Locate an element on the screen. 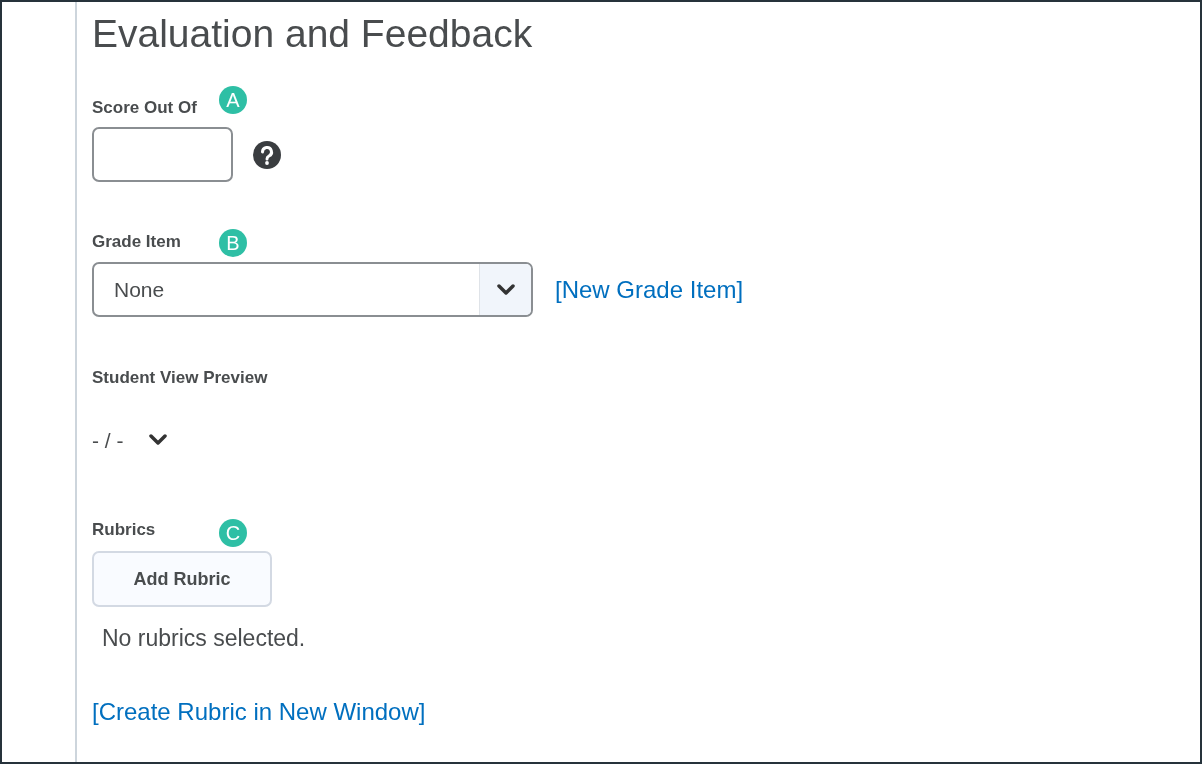 The height and width of the screenshot is (764, 1202). new-grade-item-link: [New Grade Item] is located at coordinates (649, 289).